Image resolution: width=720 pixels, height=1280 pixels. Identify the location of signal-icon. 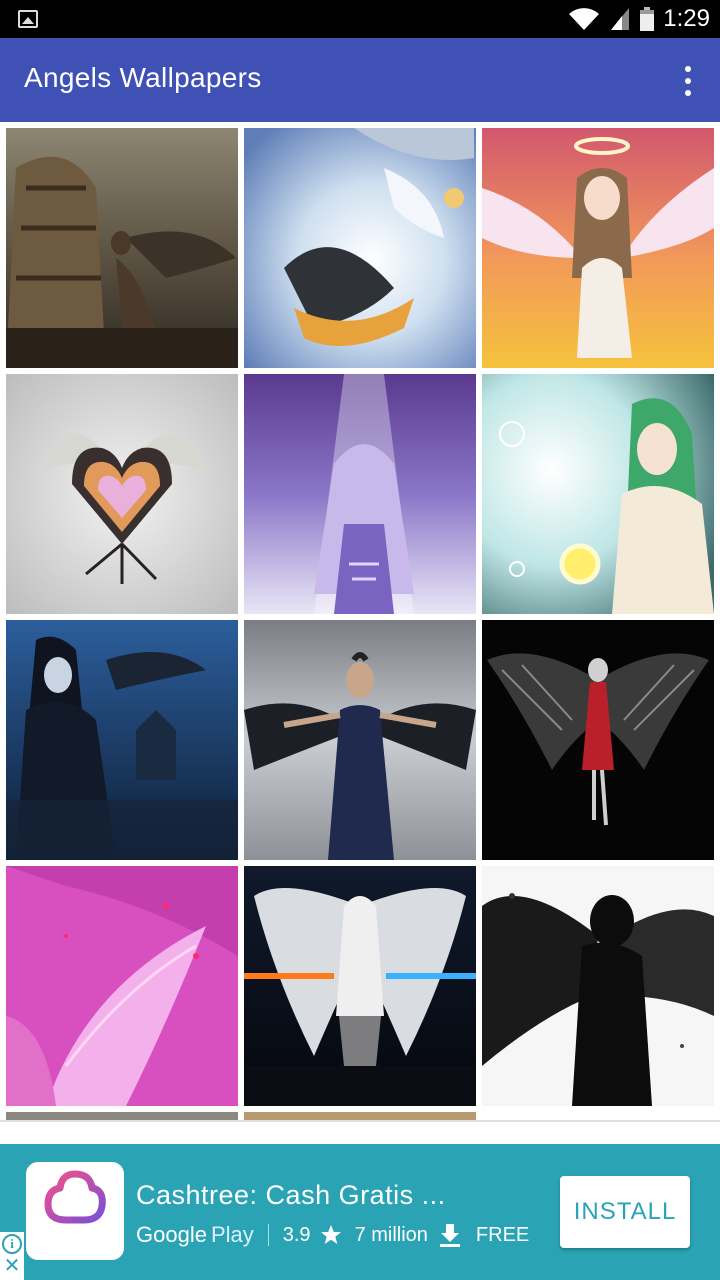
(620, 19).